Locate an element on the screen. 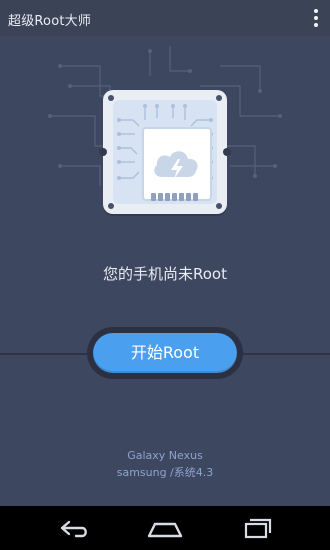  root-status-text: 您的手机尚未Root is located at coordinates (165, 274).